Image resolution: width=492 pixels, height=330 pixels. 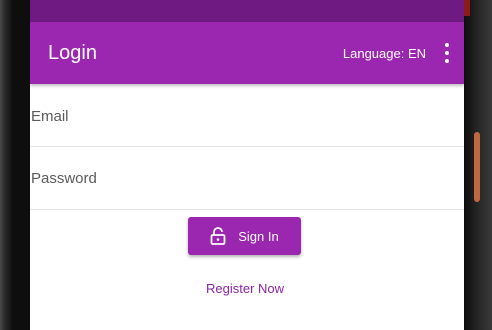 I want to click on sign-in-label: Sign In, so click(x=258, y=236).